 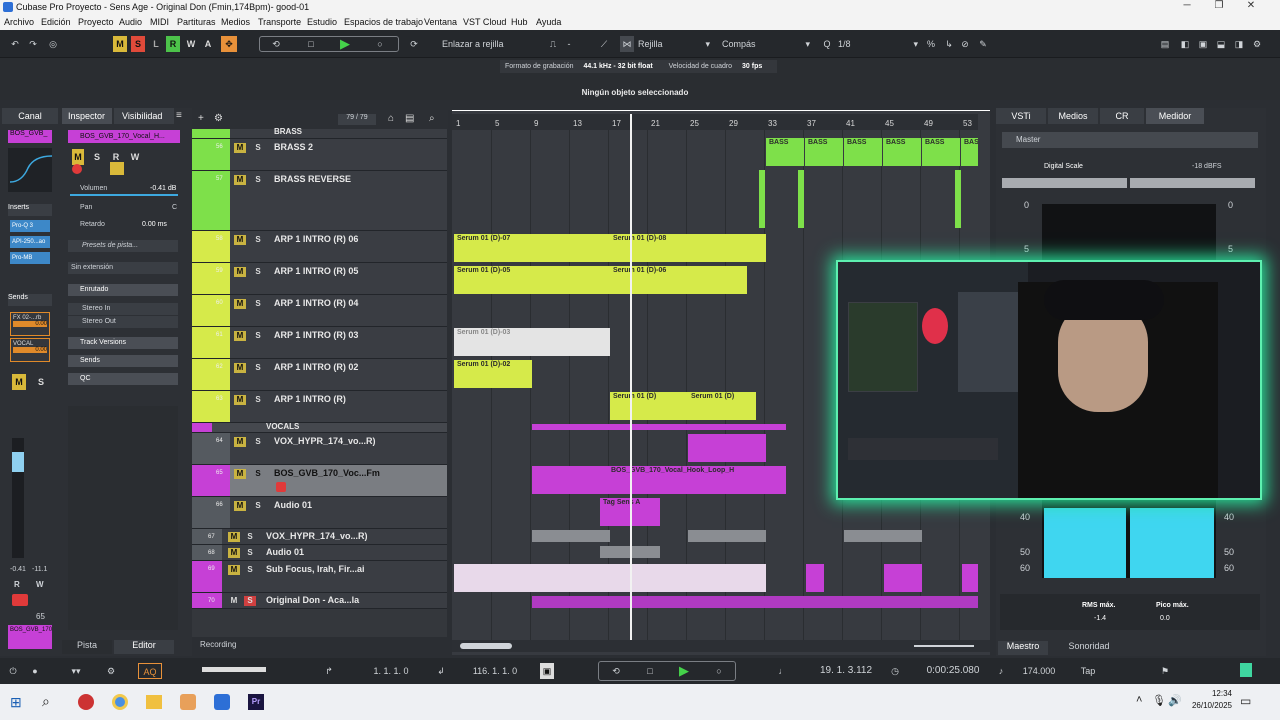 What do you see at coordinates (1165, 44) in the screenshot?
I see `layout-icon: ▤` at bounding box center [1165, 44].